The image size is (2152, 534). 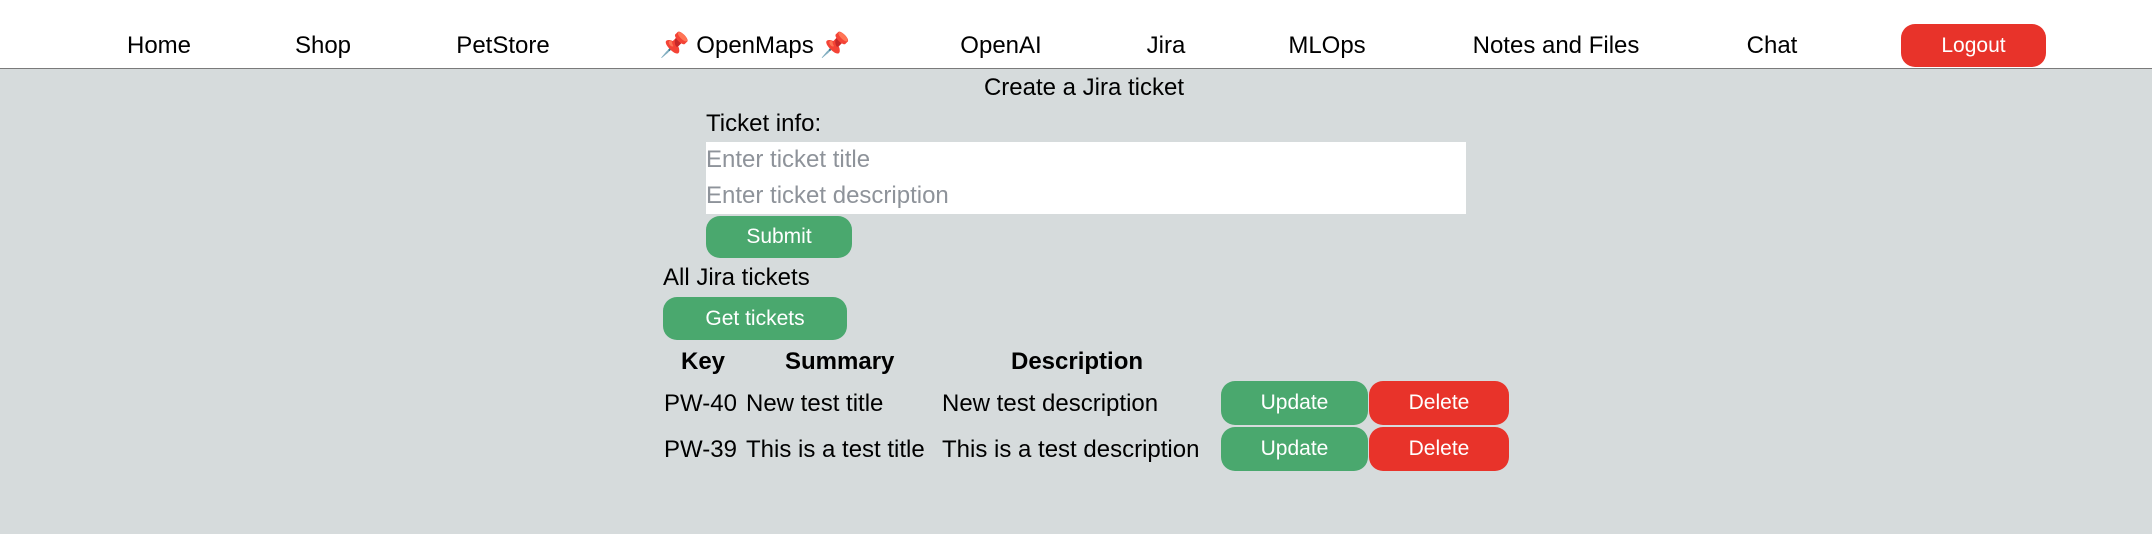 What do you see at coordinates (1973, 45) in the screenshot?
I see `logout-button: Logout` at bounding box center [1973, 45].